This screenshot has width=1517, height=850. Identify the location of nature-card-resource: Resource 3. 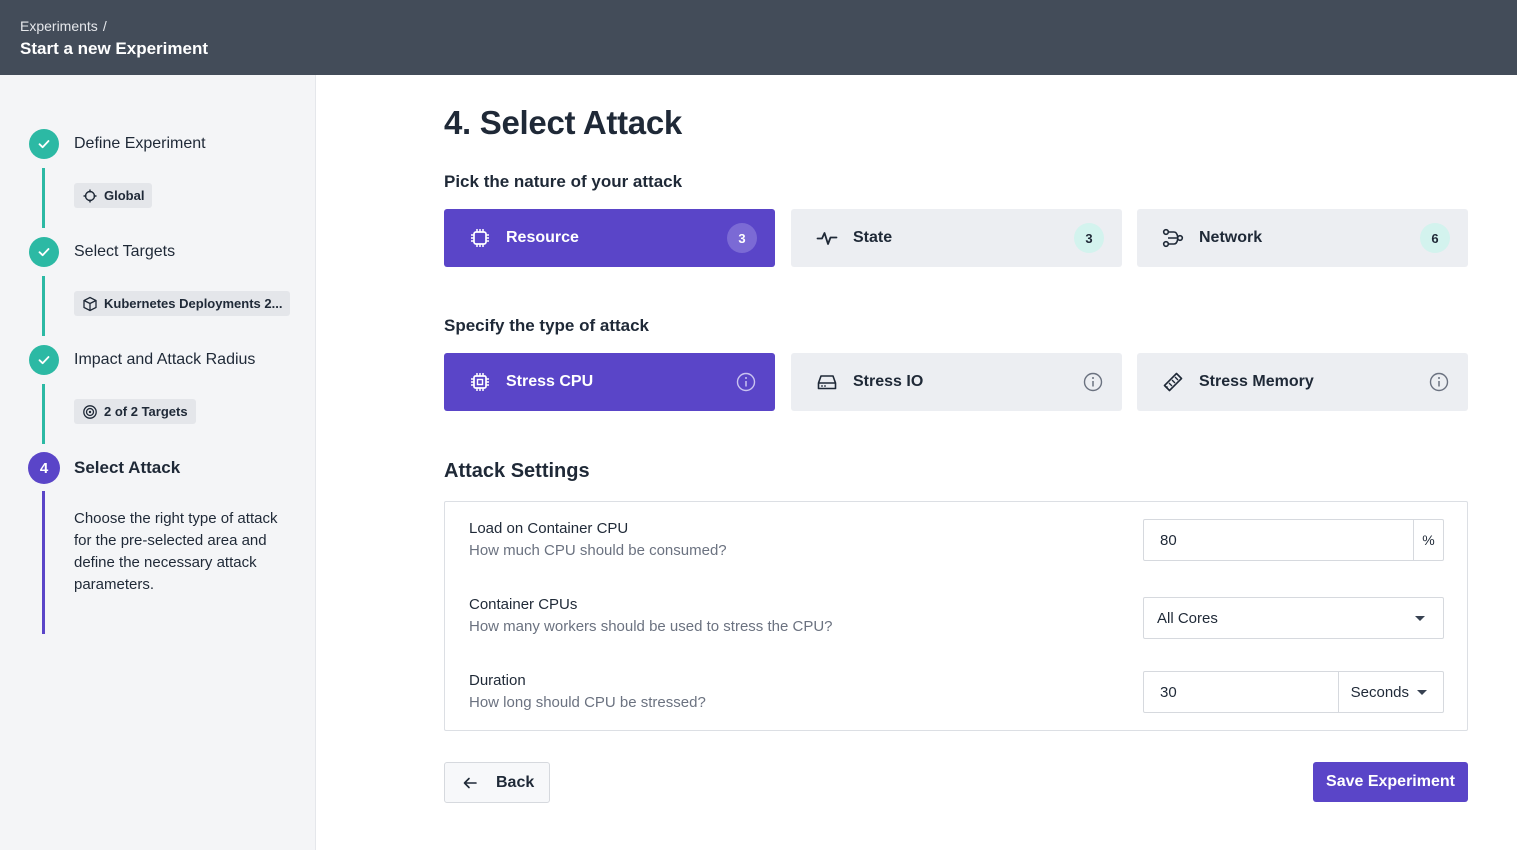
(609, 238).